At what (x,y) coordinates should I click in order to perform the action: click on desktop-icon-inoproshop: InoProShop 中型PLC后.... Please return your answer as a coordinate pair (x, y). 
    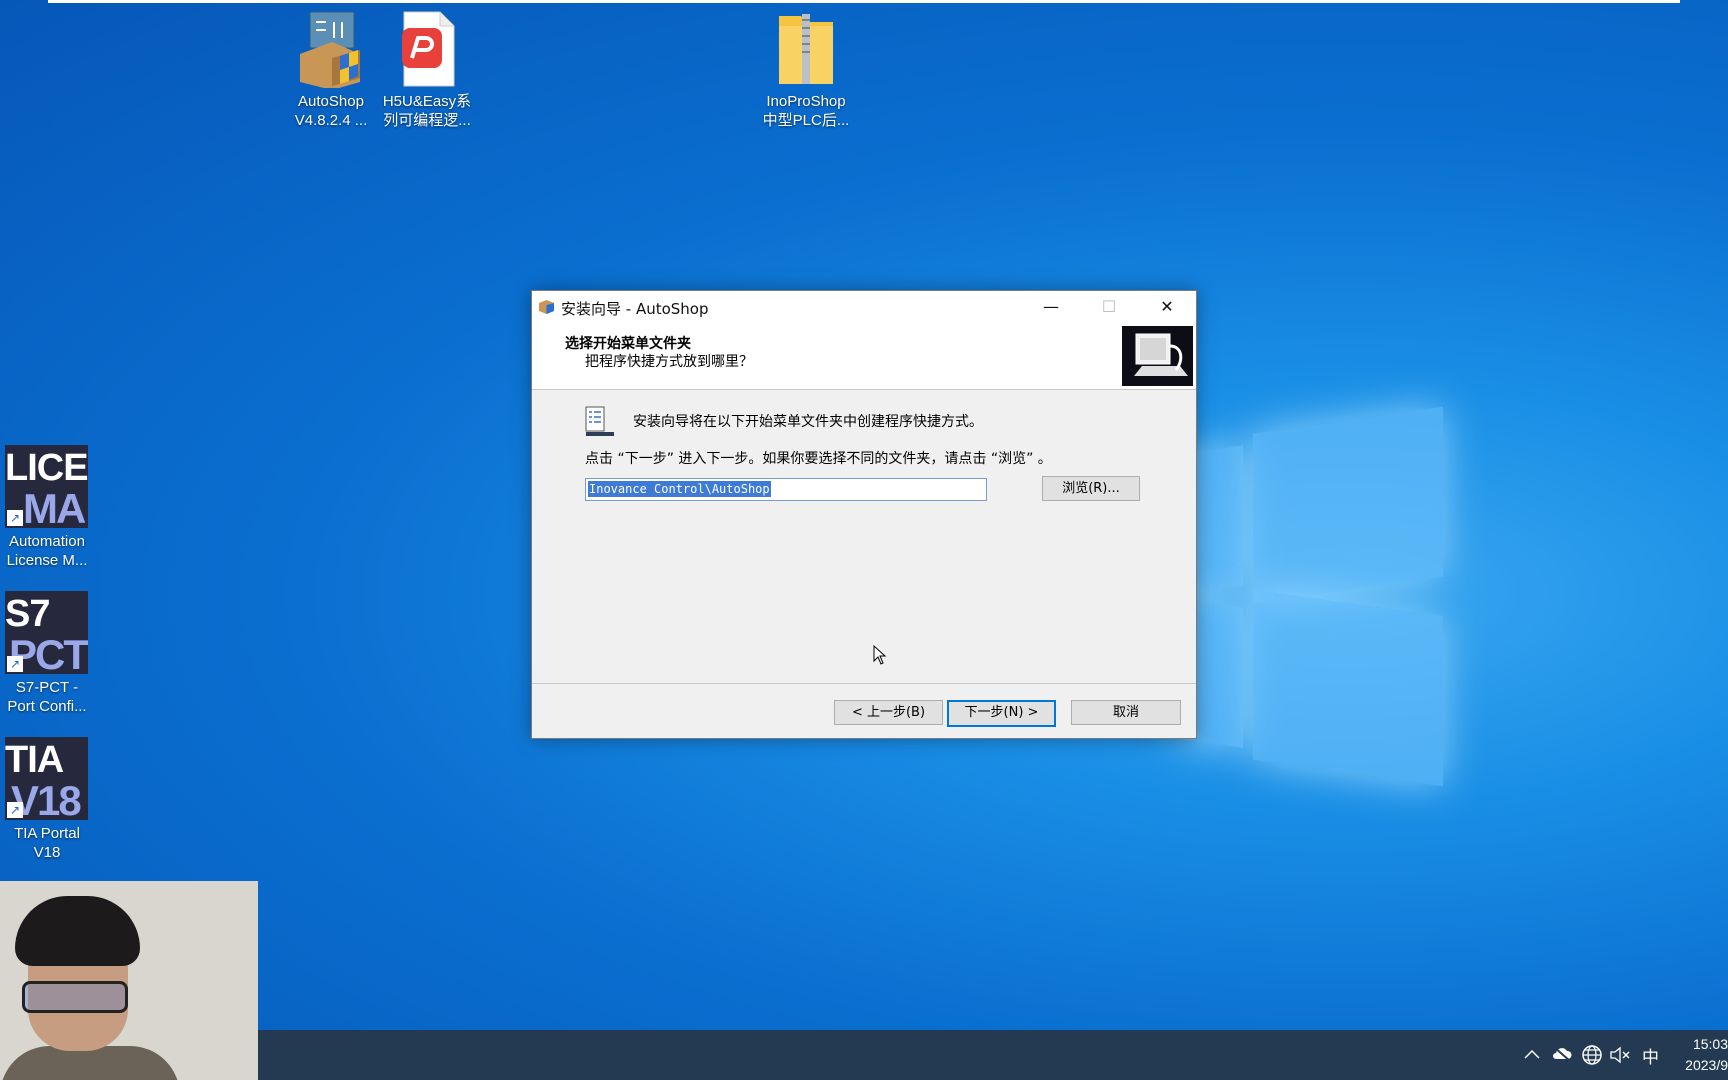
    Looking at the image, I should click on (806, 69).